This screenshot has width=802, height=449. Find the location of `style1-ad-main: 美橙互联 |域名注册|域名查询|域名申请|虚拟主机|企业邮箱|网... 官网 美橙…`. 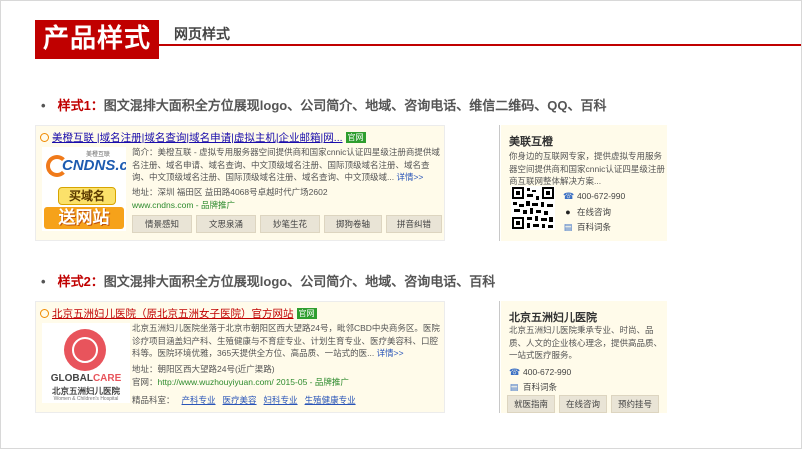

style1-ad-main: 美橙互联 |域名注册|域名查询|域名申请|虚拟主机|企业邮箱|网... 官网 美橙… is located at coordinates (240, 183).